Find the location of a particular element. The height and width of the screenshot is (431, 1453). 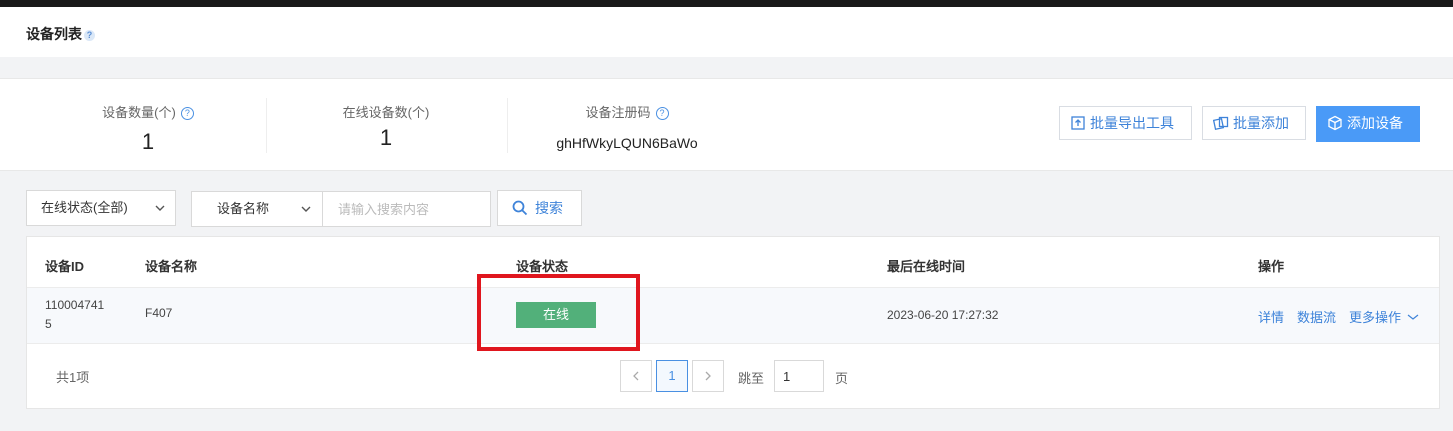

page-title-text: 设备列表 is located at coordinates (54, 34).